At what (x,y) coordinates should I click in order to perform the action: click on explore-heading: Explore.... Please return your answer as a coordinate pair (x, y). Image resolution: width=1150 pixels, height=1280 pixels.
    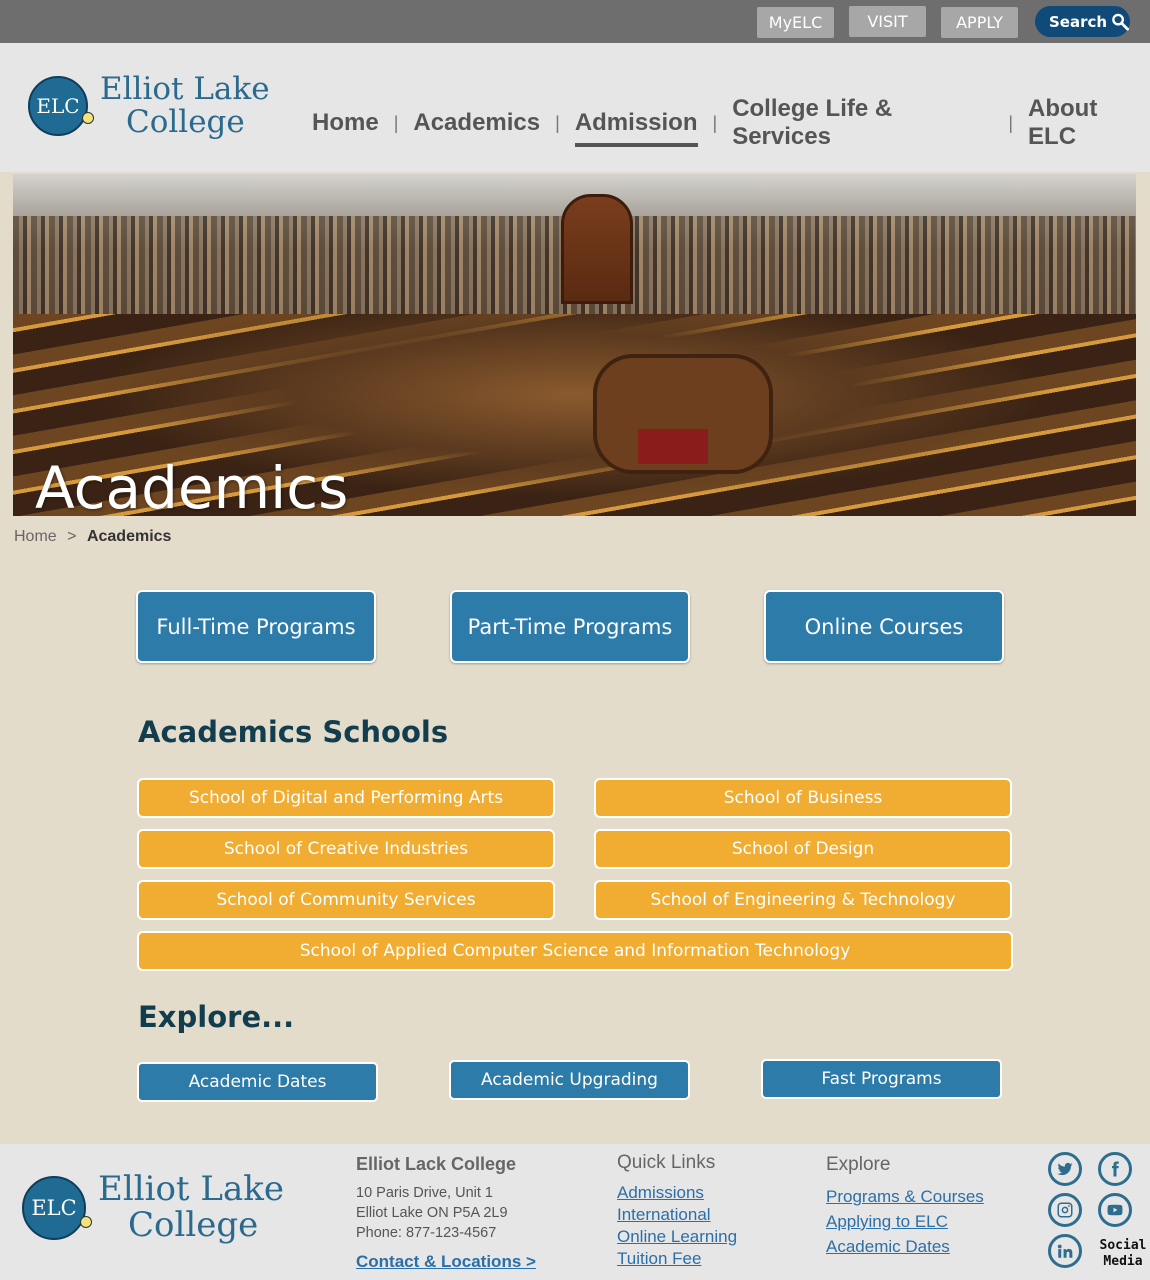
    Looking at the image, I should click on (216, 1017).